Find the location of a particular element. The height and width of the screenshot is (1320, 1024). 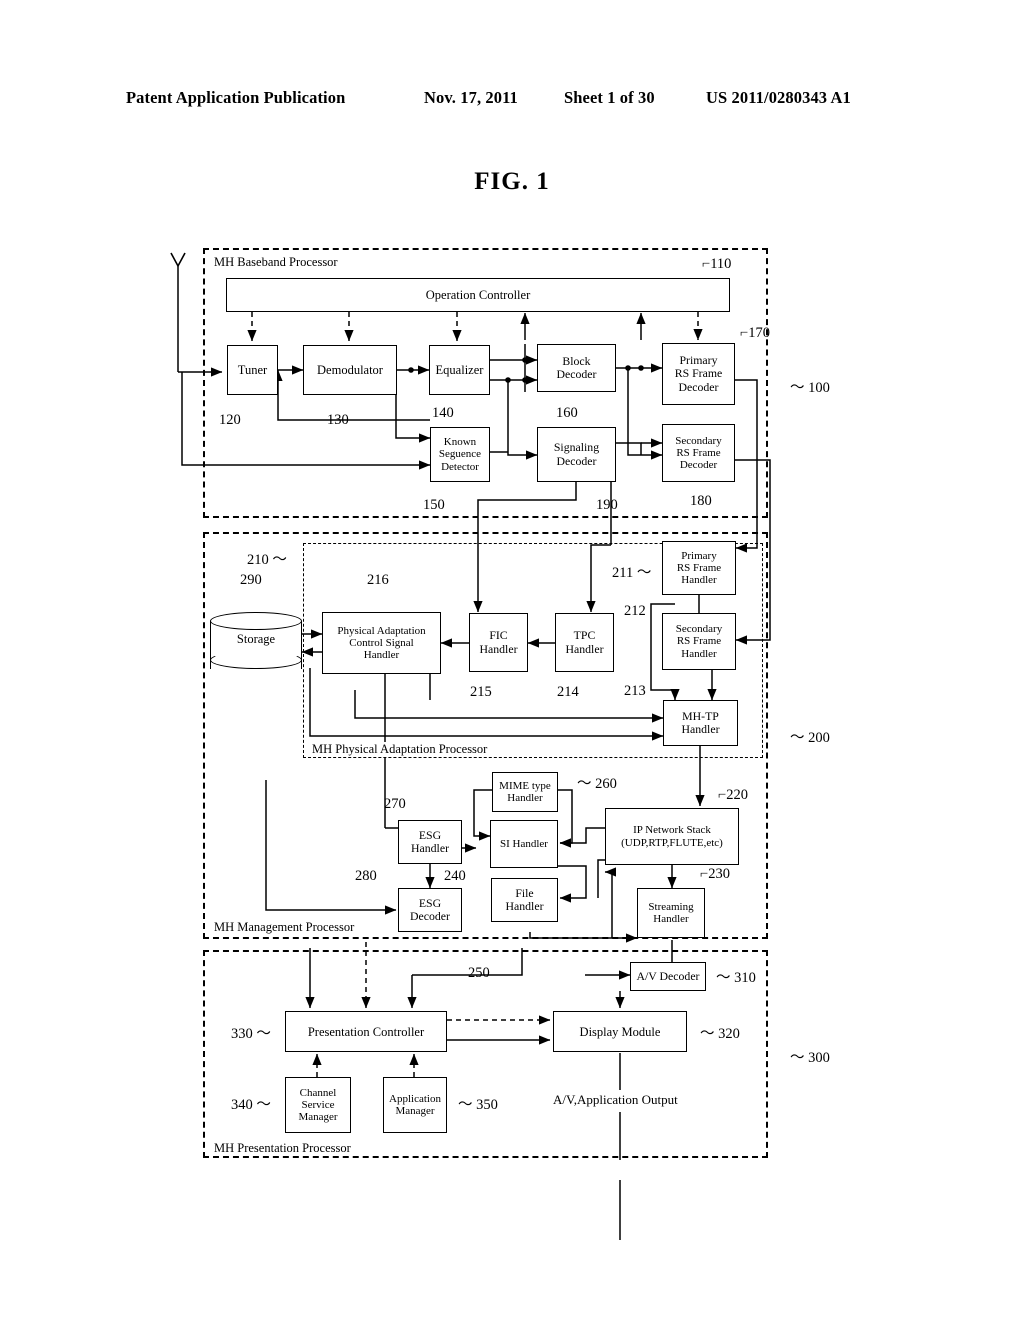

block-ip-network-stack: IP Network Stack (UDP,RTP,FLUTE,etc) is located at coordinates (672, 836).